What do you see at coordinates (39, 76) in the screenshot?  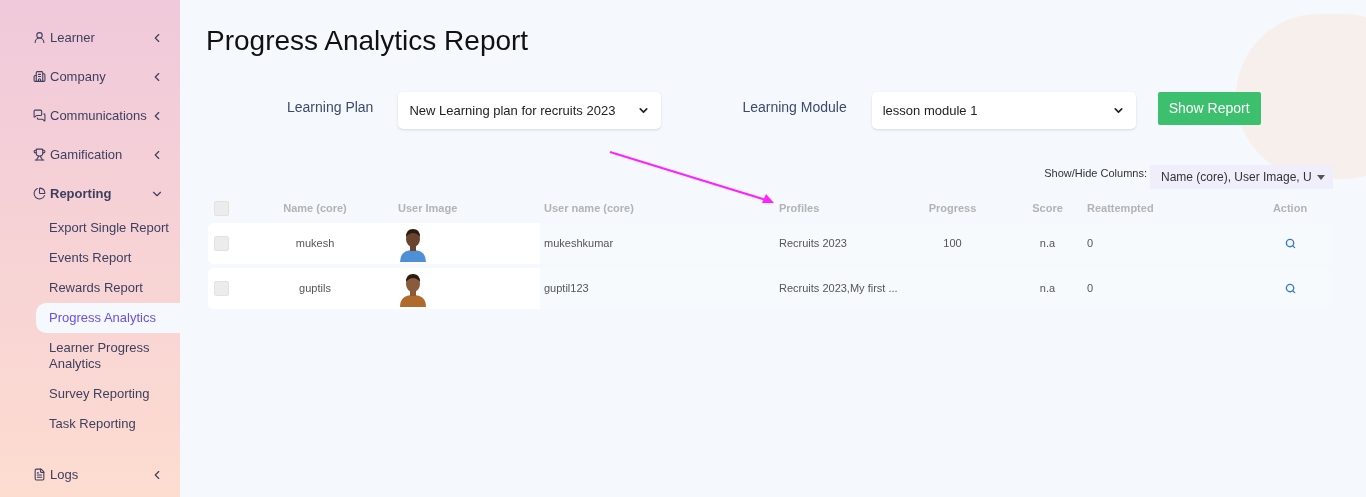 I see `building-icon` at bounding box center [39, 76].